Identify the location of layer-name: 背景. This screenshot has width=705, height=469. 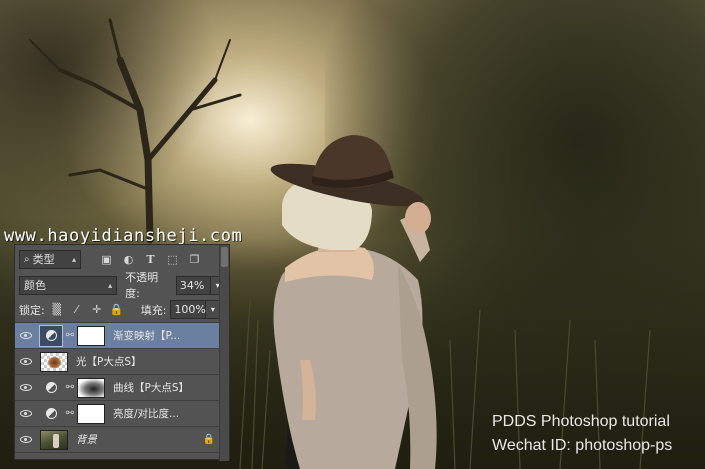
(86, 439).